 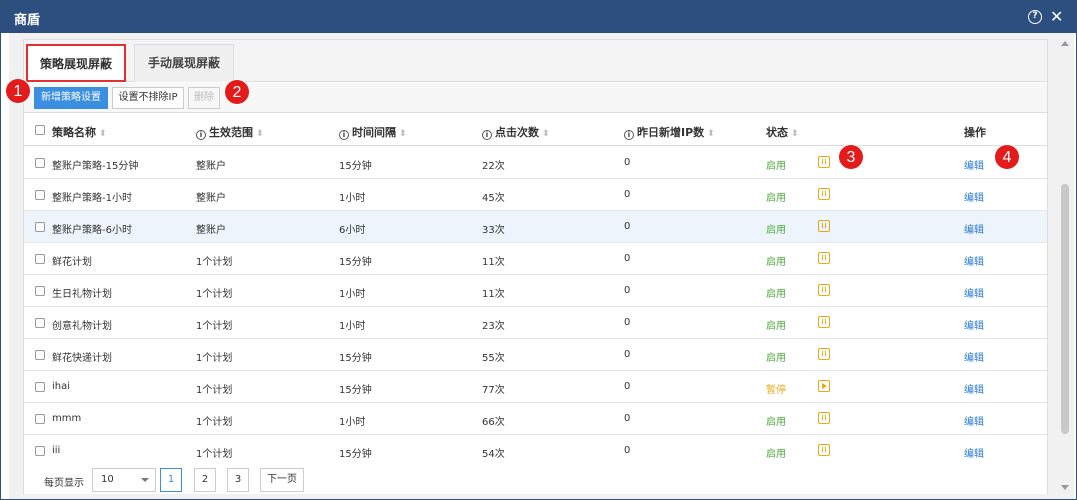 What do you see at coordinates (148, 98) in the screenshot?
I see `set-exclude-ip-button: 设置不排除IP` at bounding box center [148, 98].